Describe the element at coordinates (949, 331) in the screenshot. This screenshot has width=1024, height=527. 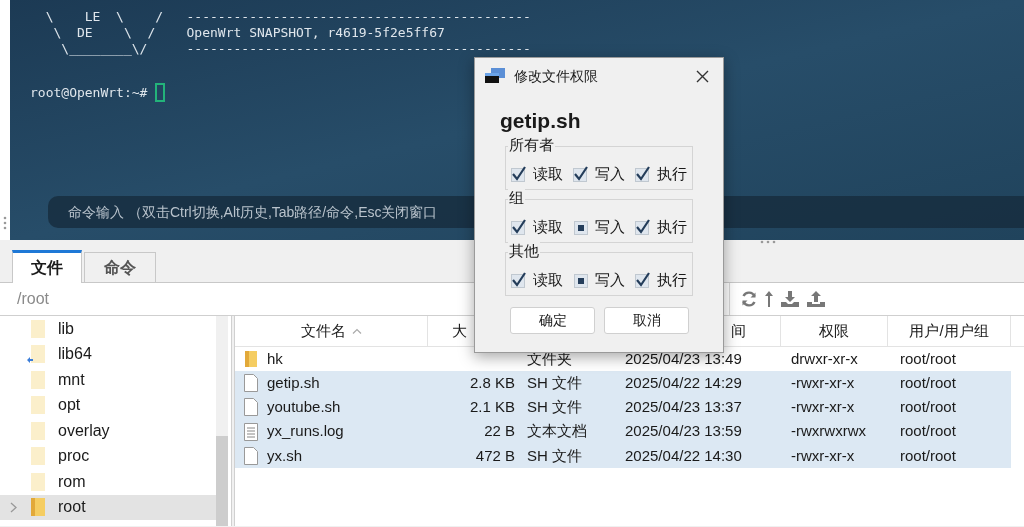
I see `column-header: 用户/用户组` at that location.